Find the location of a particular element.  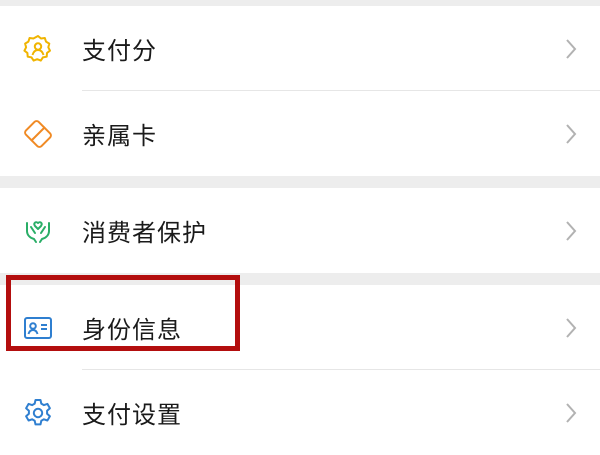

payscore-badge-icon is located at coordinates (38, 49).